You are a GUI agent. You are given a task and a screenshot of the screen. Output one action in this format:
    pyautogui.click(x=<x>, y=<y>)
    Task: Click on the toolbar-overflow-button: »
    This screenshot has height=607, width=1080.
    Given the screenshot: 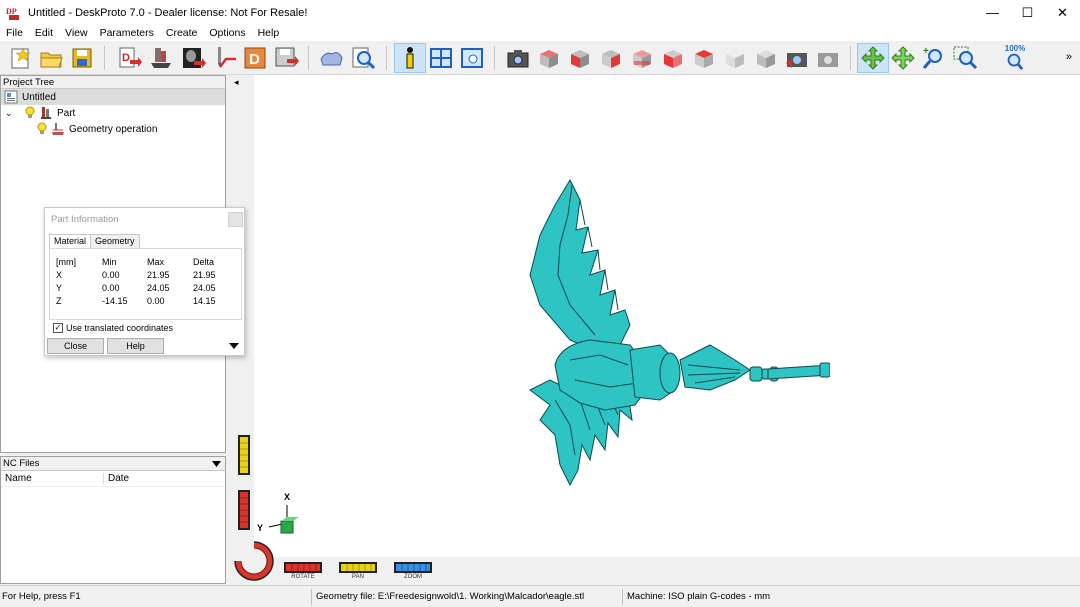 What is the action you would take?
    pyautogui.click(x=1069, y=57)
    